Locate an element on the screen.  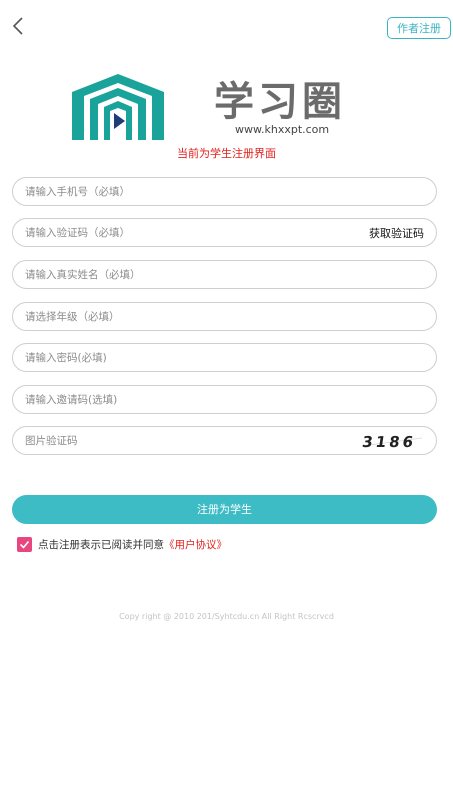
logo-icon is located at coordinates (118, 107).